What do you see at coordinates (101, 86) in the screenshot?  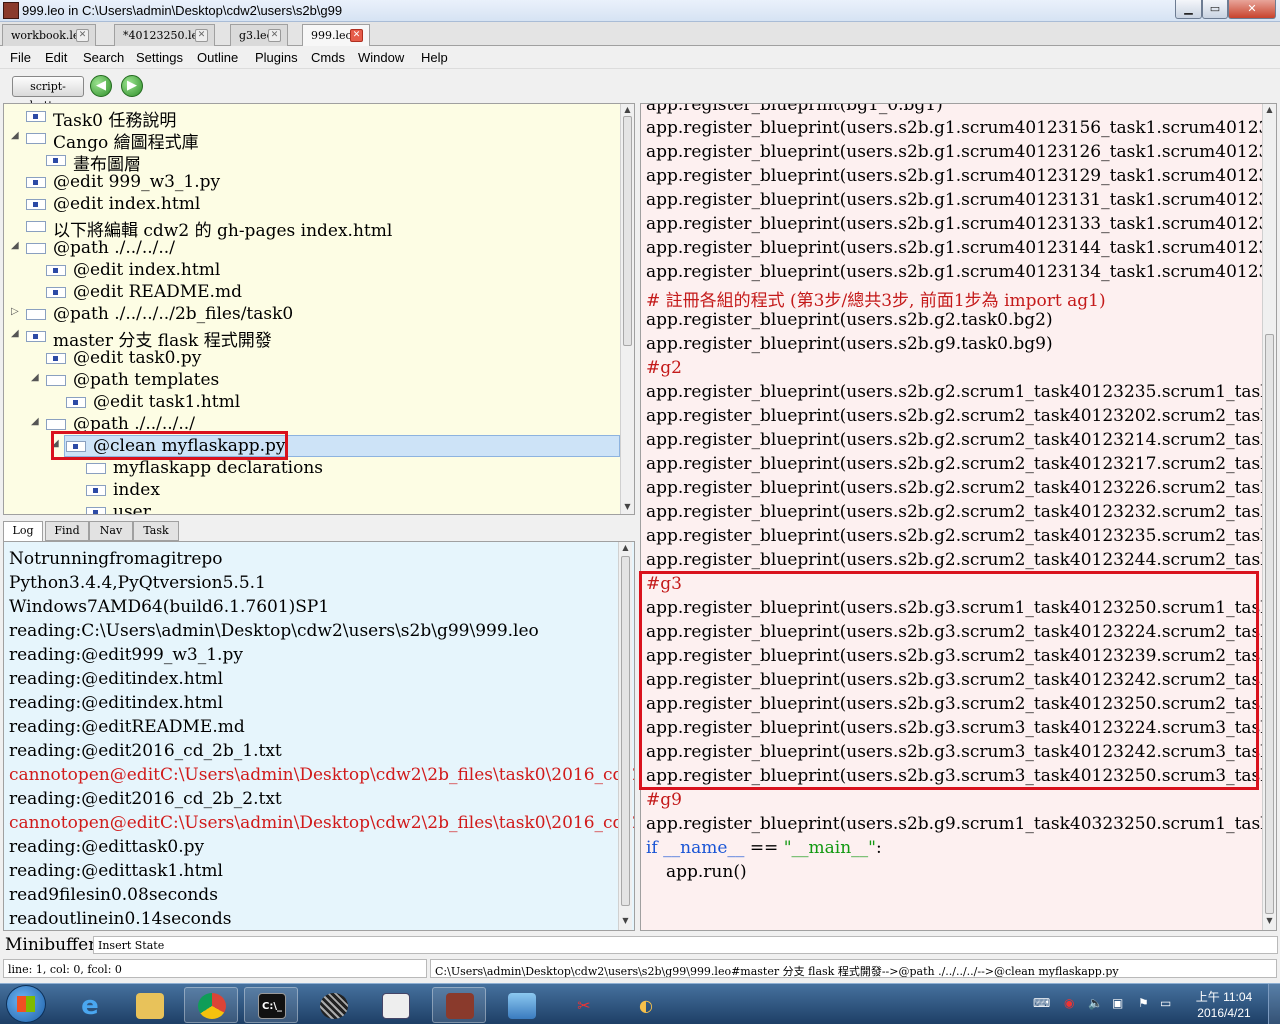 I see `back-arrow-icon: ◀` at bounding box center [101, 86].